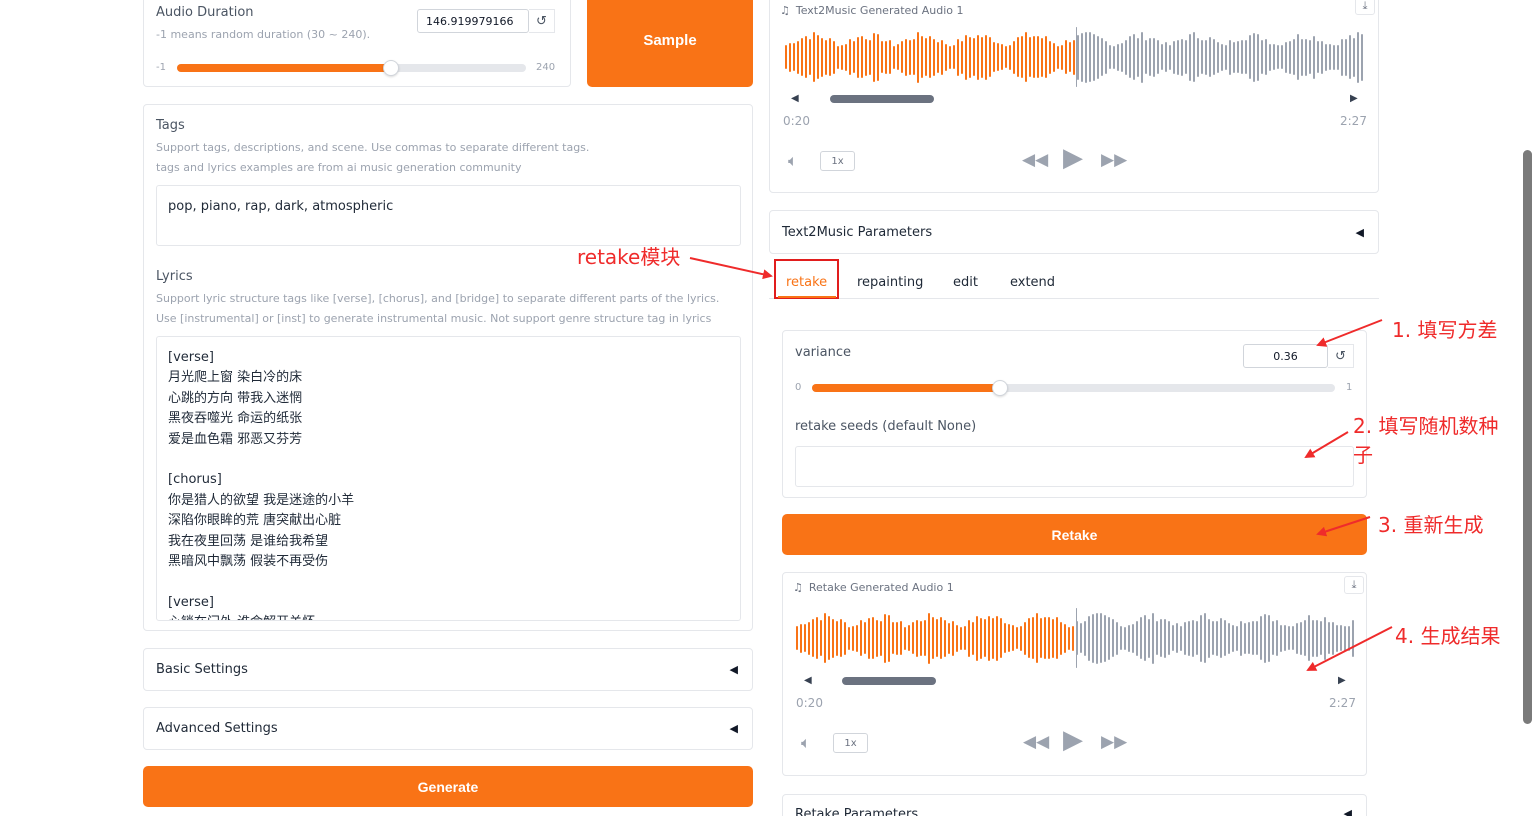  I want to click on tab-retake: retake, so click(806, 282).